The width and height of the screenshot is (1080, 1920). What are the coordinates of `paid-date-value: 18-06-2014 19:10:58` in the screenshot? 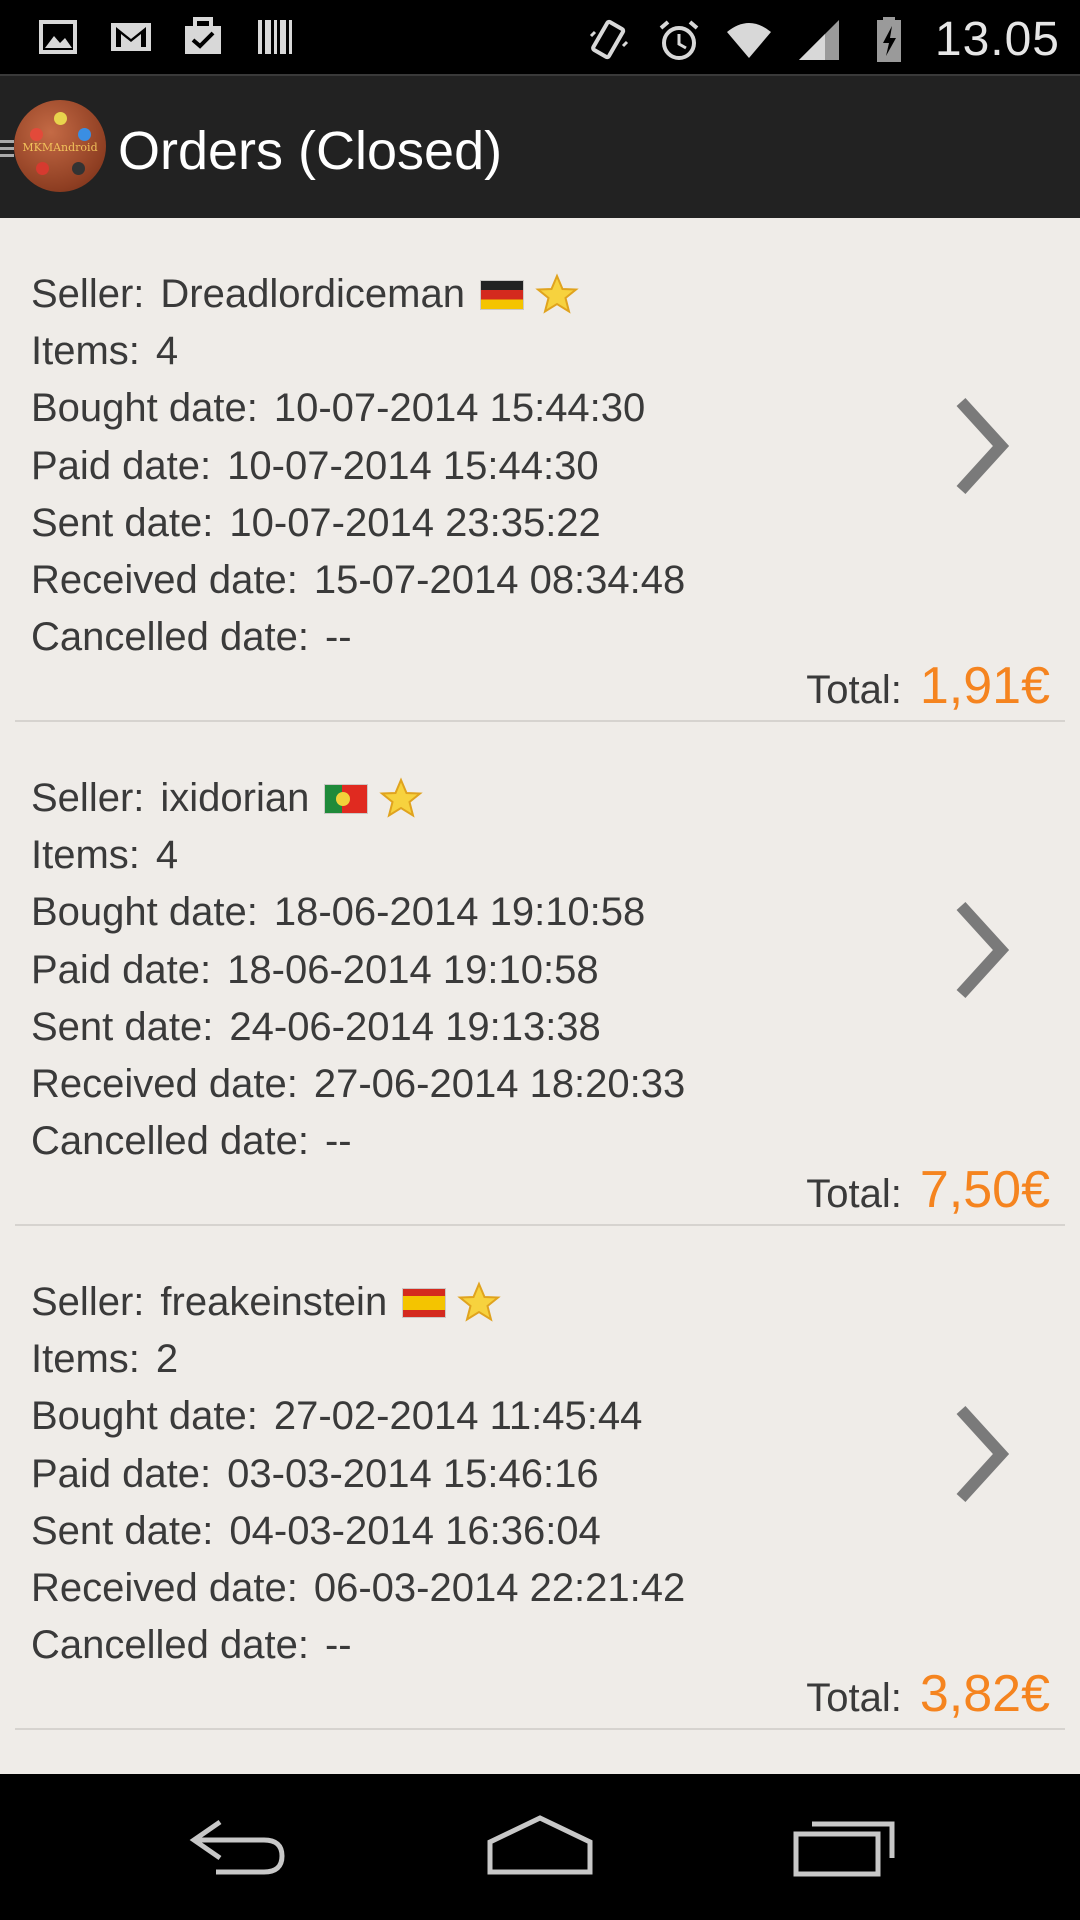 It's located at (413, 969).